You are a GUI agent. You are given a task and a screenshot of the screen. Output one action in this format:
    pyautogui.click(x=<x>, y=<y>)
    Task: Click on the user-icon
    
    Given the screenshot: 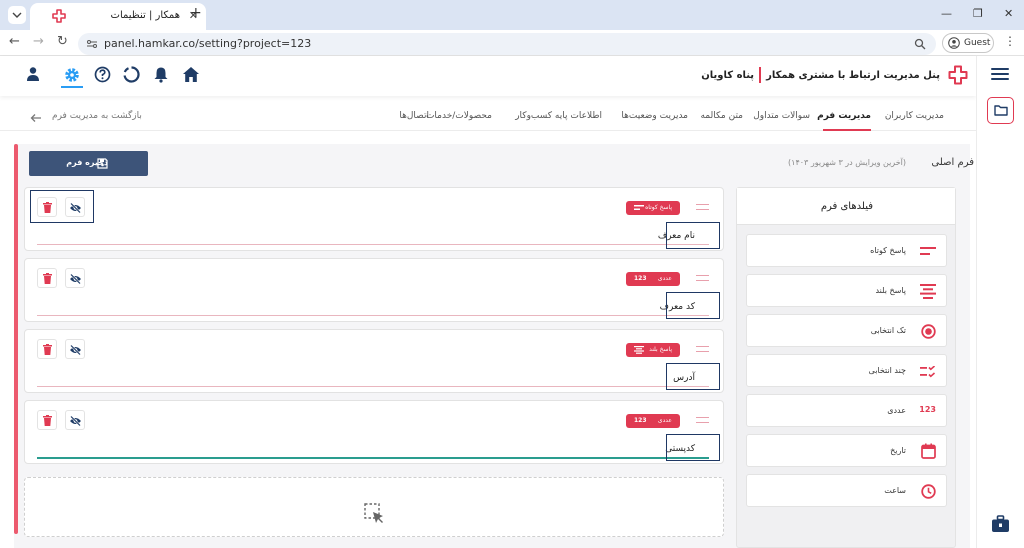 What is the action you would take?
    pyautogui.click(x=33, y=74)
    